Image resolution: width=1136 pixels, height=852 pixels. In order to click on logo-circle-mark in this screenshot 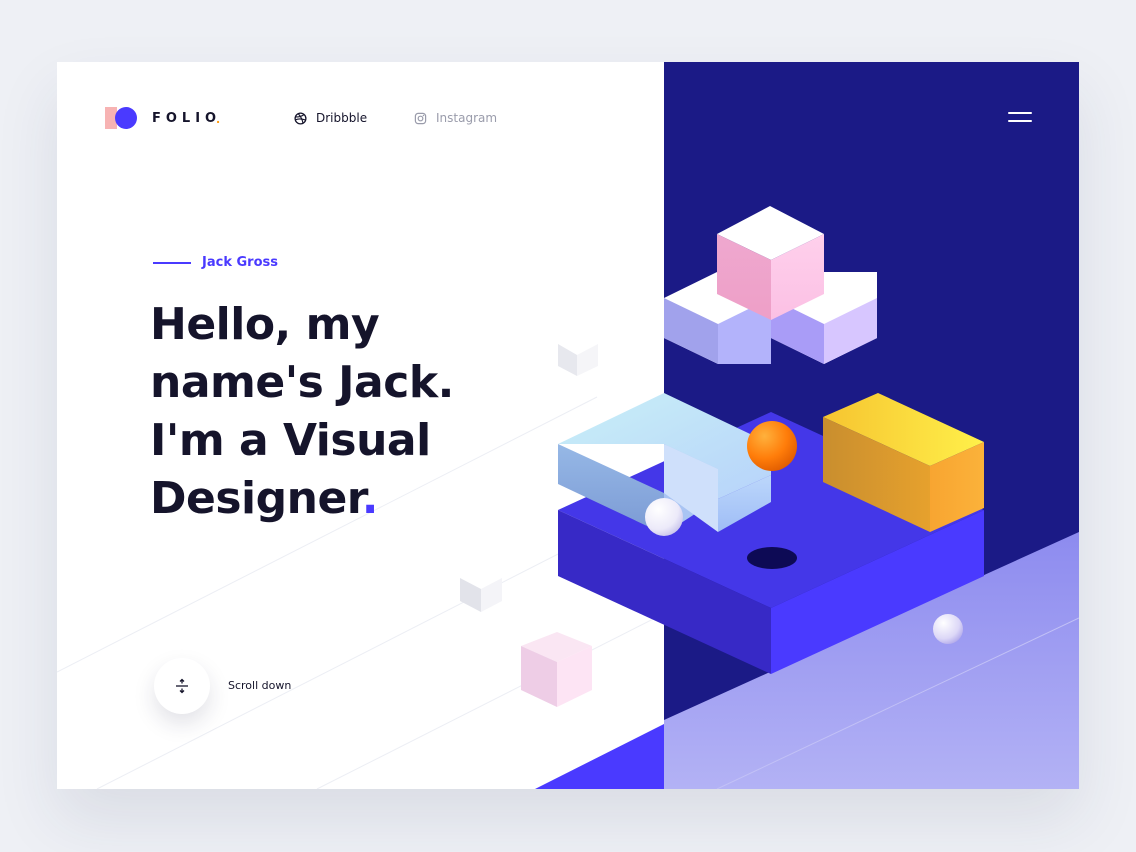, I will do `click(126, 118)`.